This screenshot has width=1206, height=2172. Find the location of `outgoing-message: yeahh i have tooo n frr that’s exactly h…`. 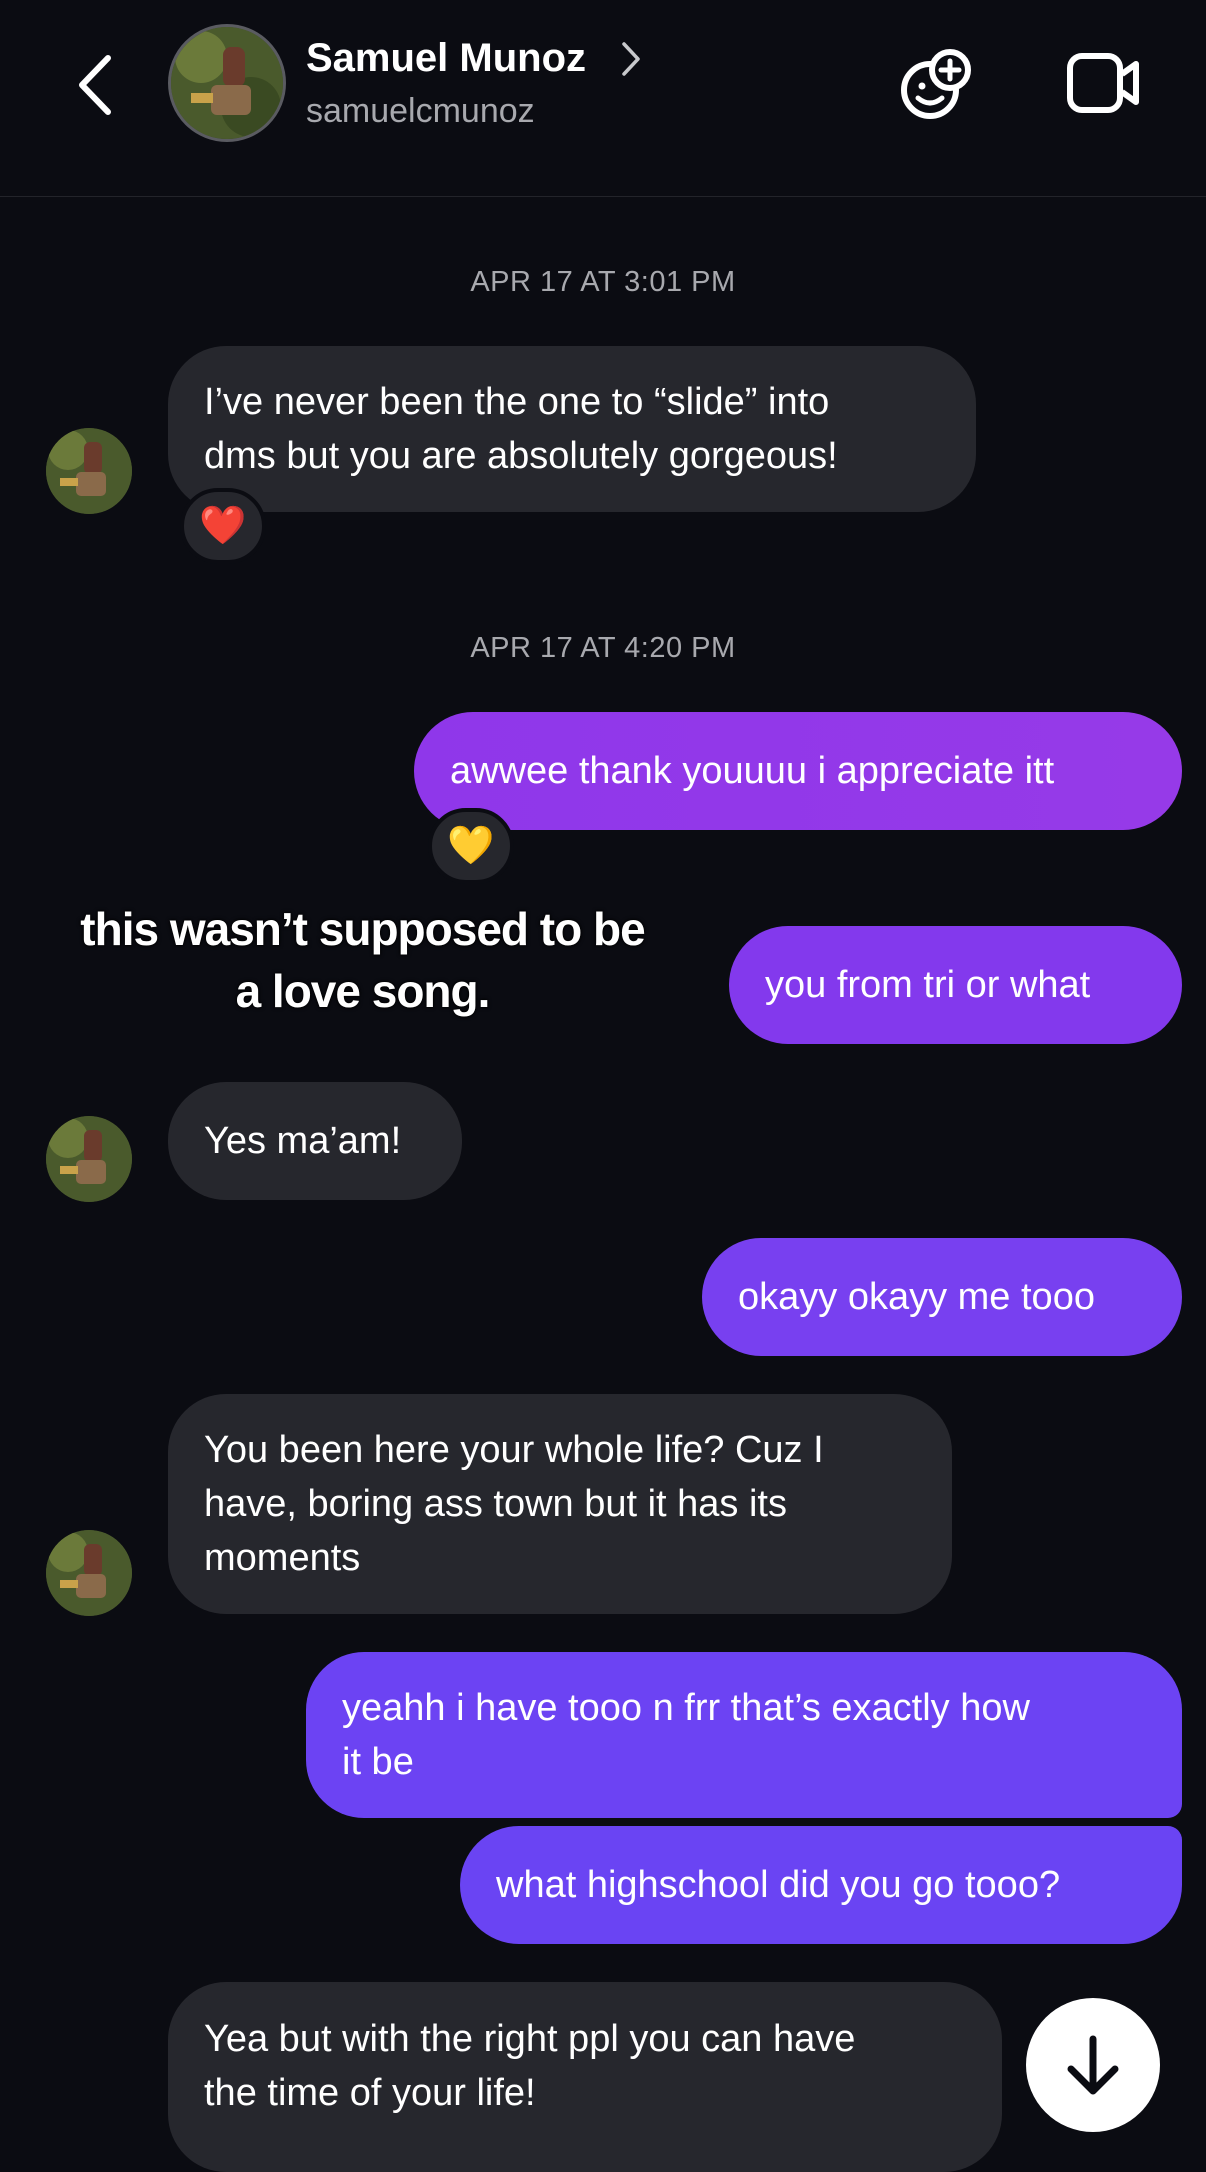

outgoing-message: yeahh i have tooo n frr that’s exactly h… is located at coordinates (744, 1735).